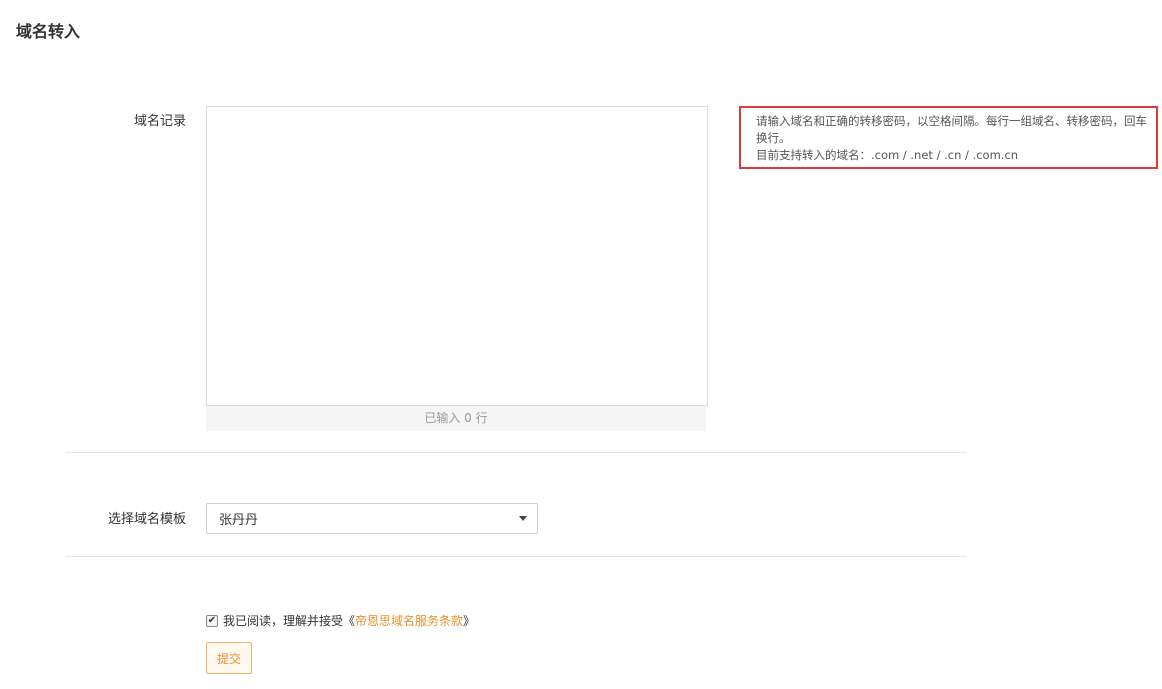  What do you see at coordinates (239, 520) in the screenshot?
I see `domain-template-selected-value: 张丹丹` at bounding box center [239, 520].